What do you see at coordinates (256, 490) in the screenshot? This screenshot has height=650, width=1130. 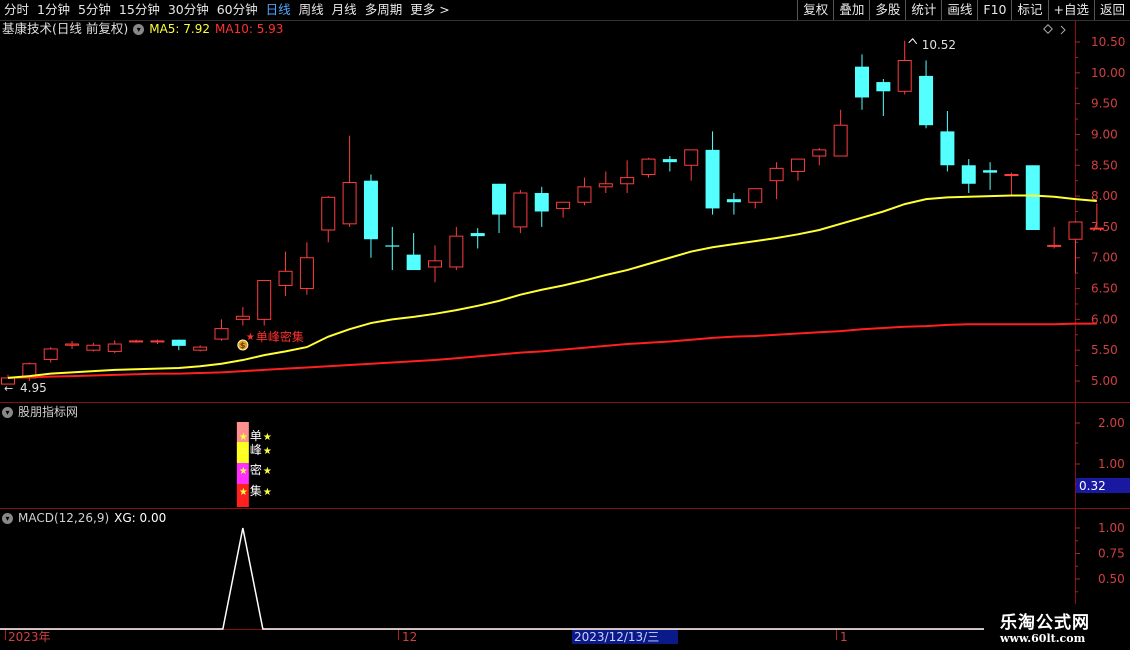 I see `signal-char-3: 集` at bounding box center [256, 490].